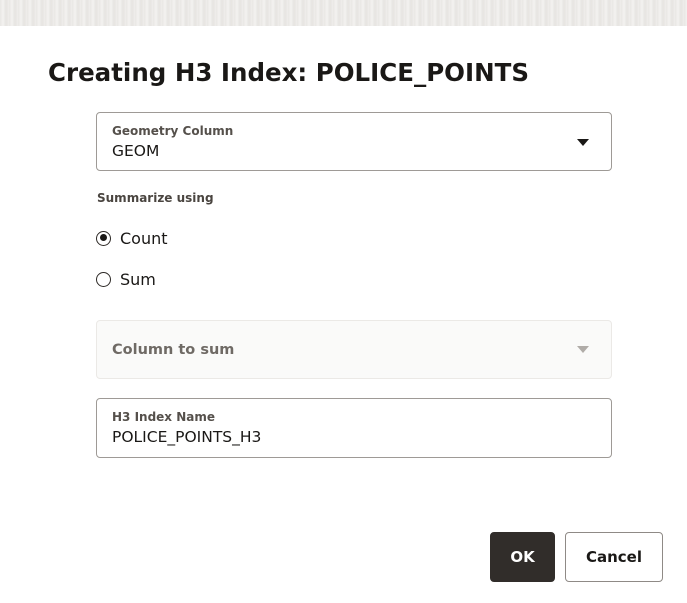 Image resolution: width=687 pixels, height=603 pixels. I want to click on h3-index-name-input: POLICE_POINTS_H3, so click(186, 437).